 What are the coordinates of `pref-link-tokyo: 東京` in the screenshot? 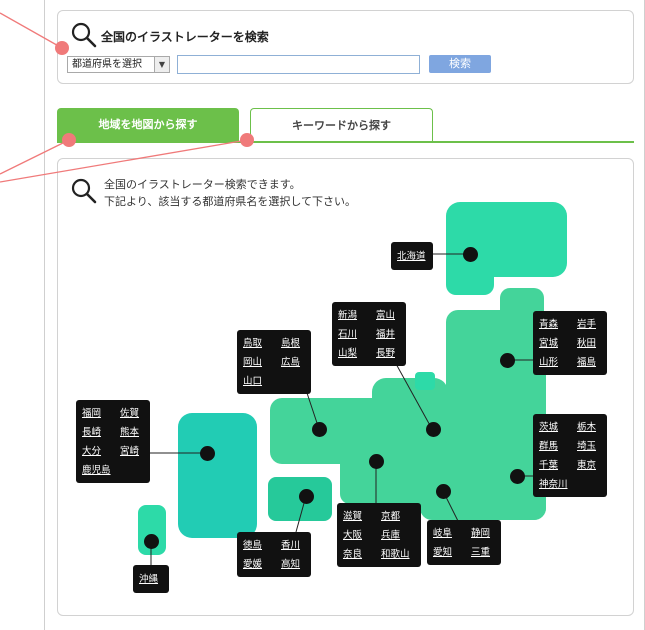 It's located at (589, 466).